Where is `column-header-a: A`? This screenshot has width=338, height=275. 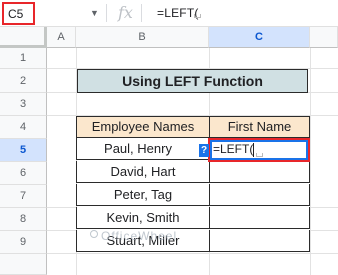
column-header-a: A is located at coordinates (61, 37).